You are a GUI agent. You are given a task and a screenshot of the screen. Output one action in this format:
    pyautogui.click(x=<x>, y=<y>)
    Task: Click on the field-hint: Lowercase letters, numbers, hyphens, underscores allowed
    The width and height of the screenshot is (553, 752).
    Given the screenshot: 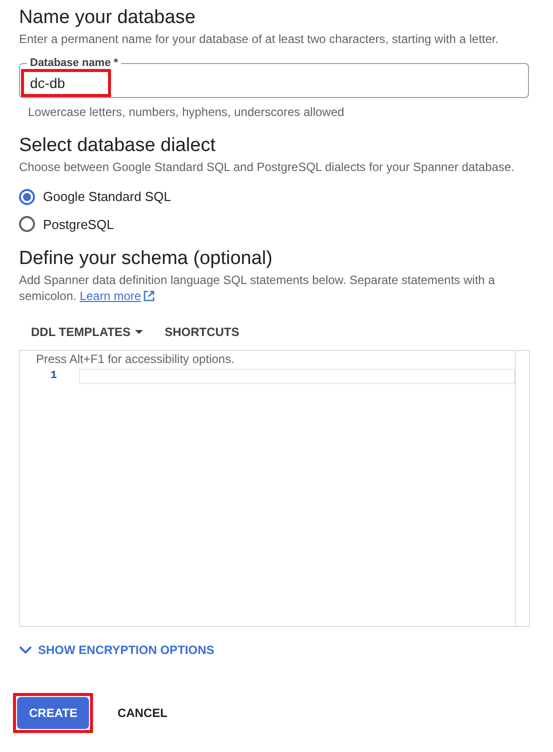 What is the action you would take?
    pyautogui.click(x=187, y=112)
    